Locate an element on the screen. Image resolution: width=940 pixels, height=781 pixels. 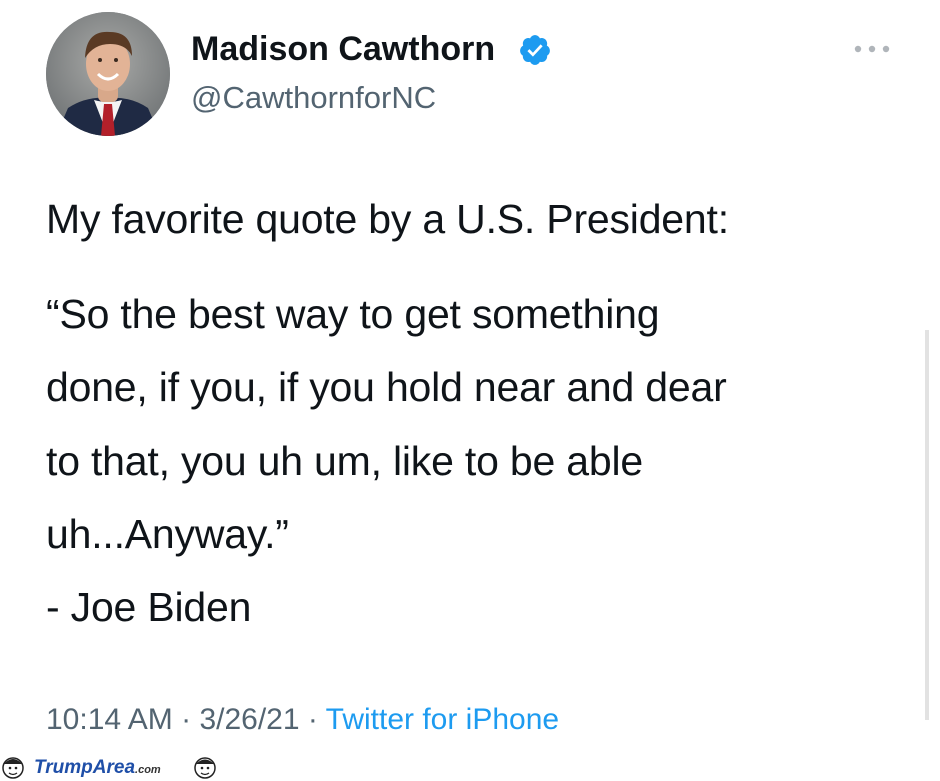
author-handle: @CawthornforNC is located at coordinates (313, 98).